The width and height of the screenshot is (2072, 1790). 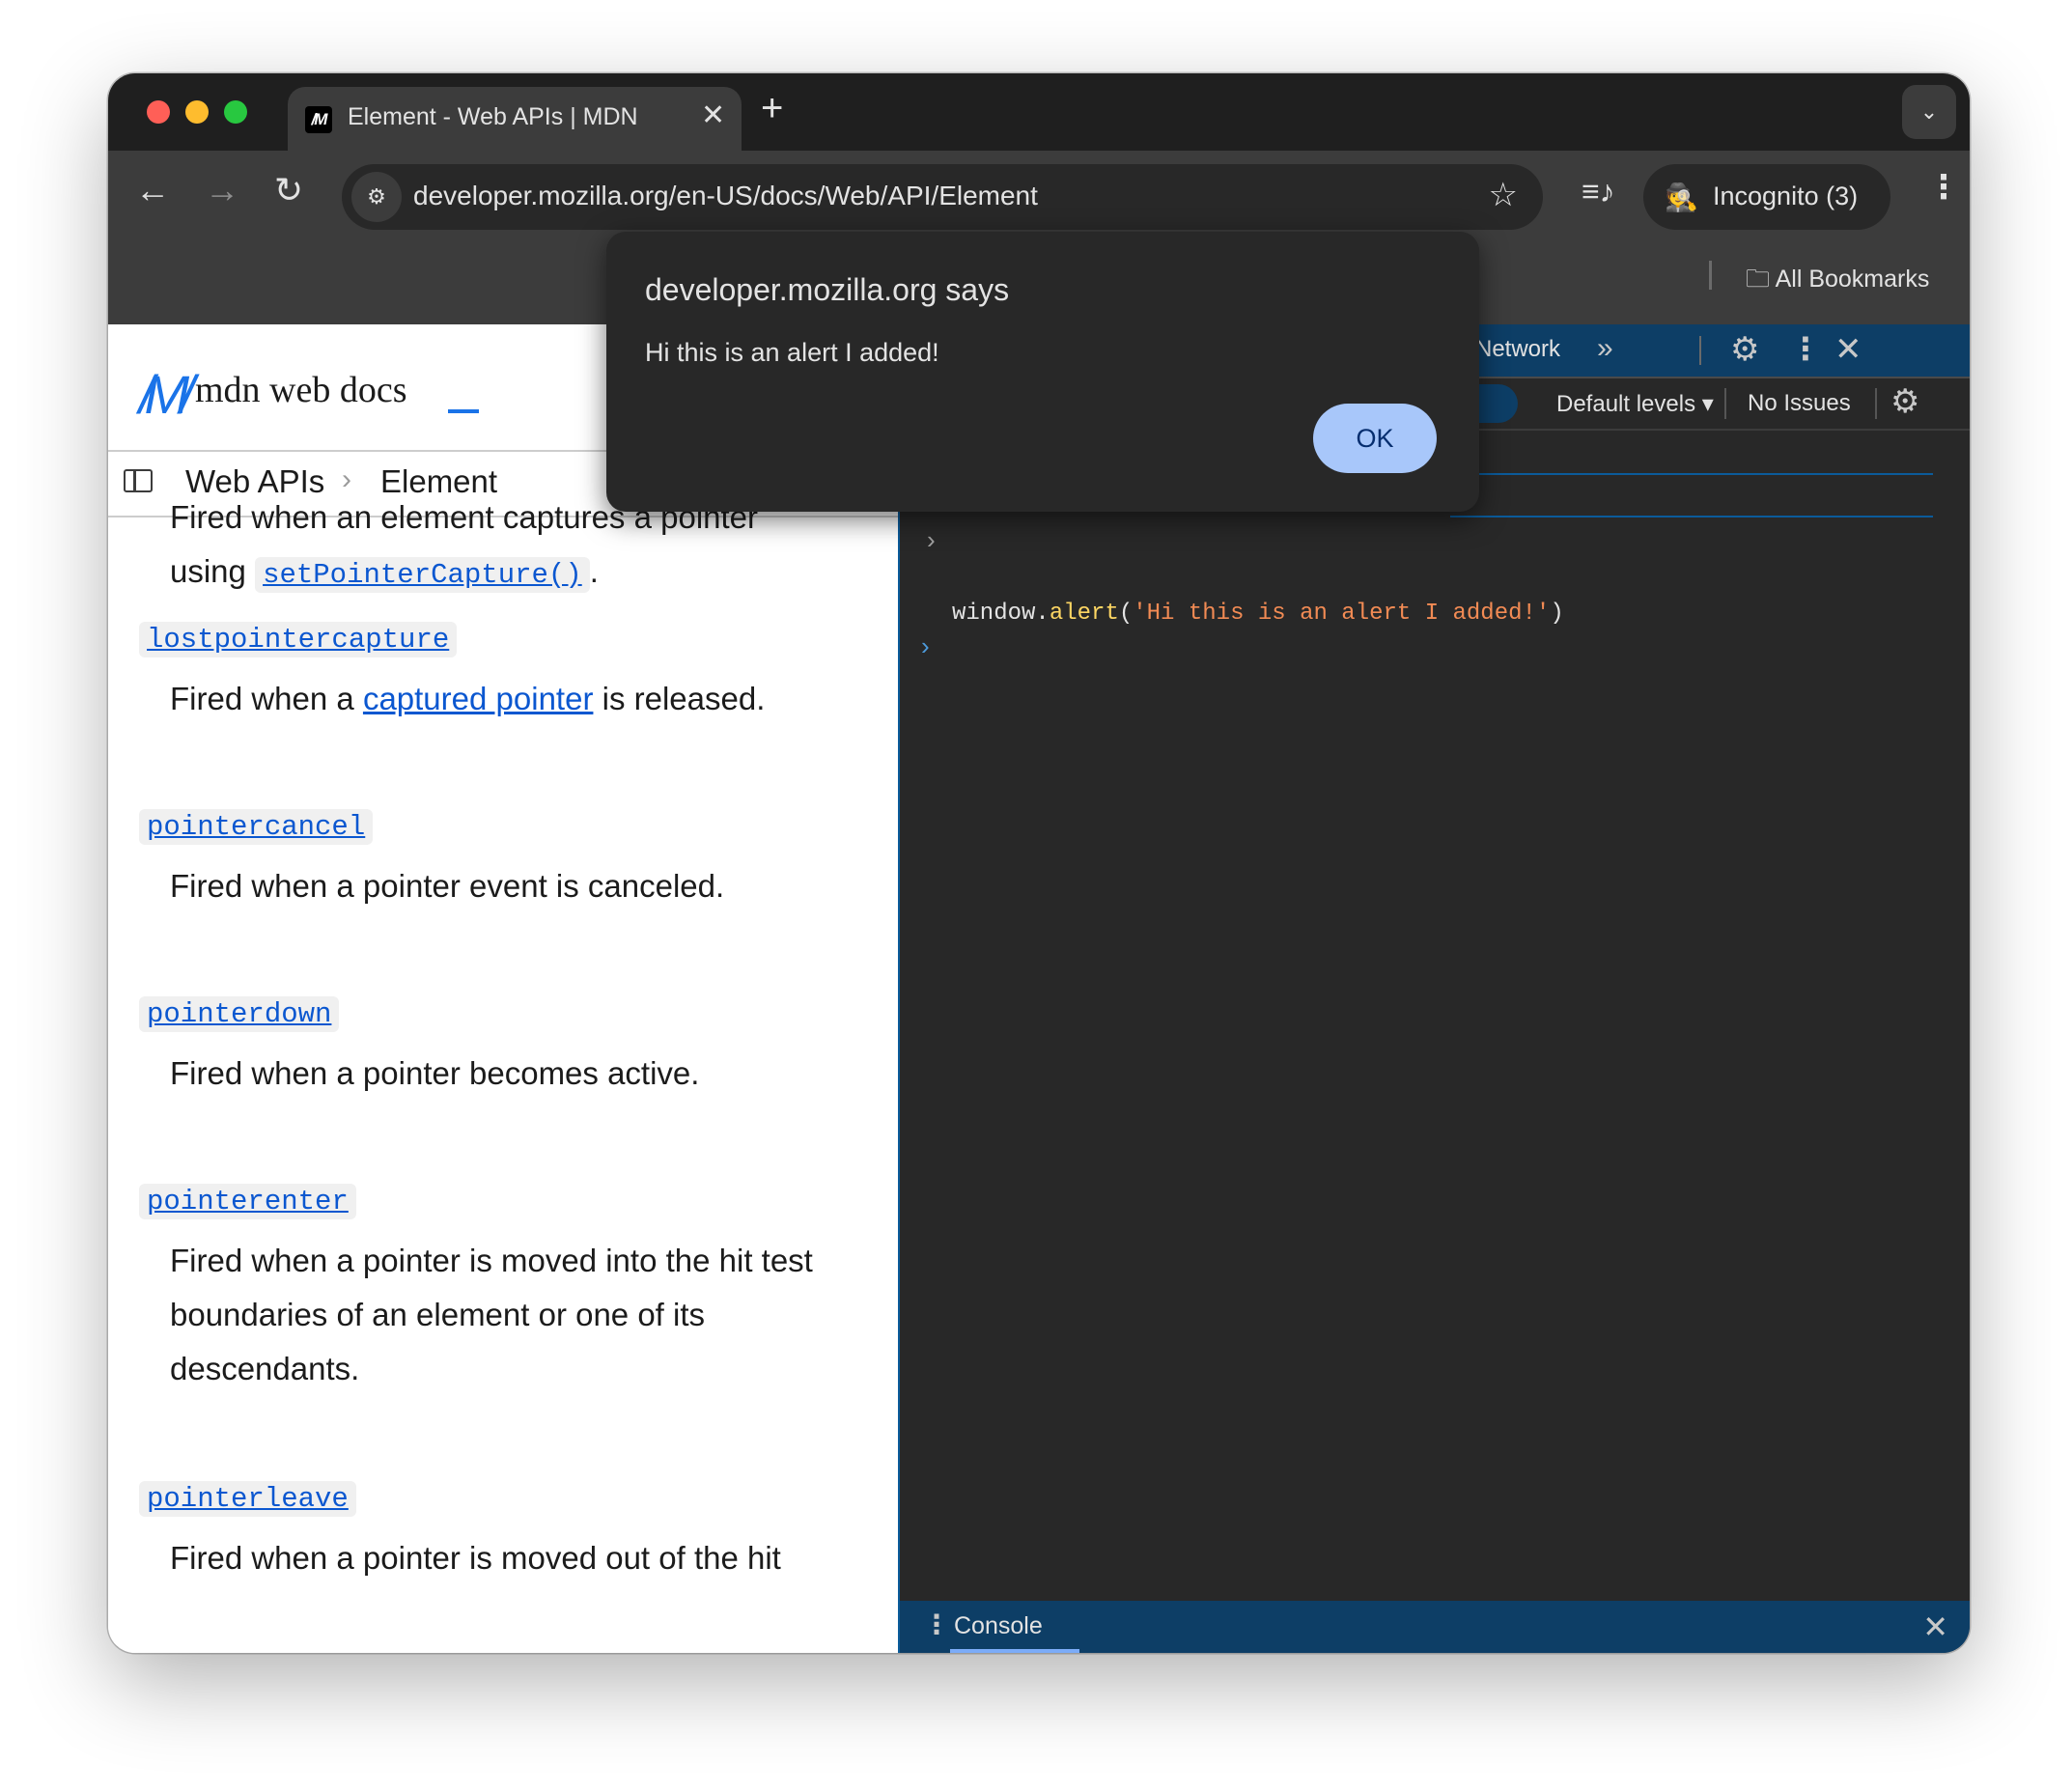 What do you see at coordinates (319, 119) in the screenshot?
I see `mdn-favicon-icon: /M` at bounding box center [319, 119].